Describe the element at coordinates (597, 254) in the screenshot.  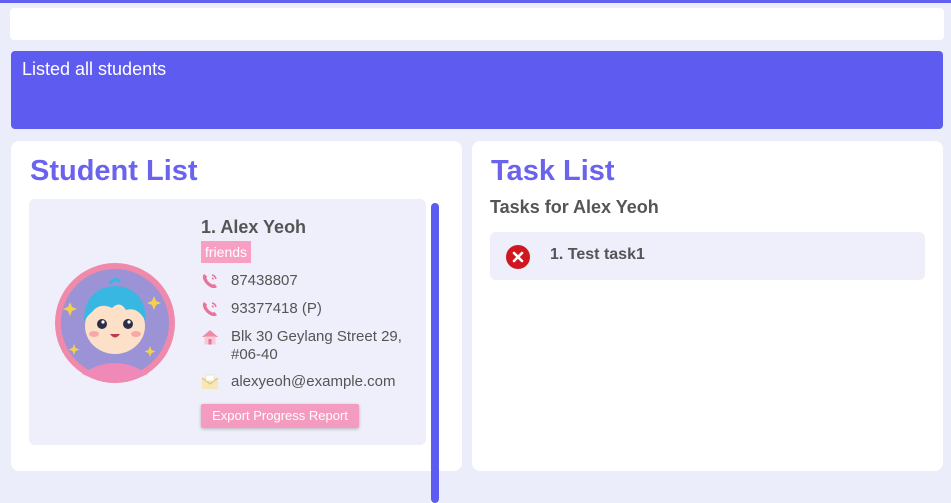
I see `task-label: 1. Test task1` at that location.